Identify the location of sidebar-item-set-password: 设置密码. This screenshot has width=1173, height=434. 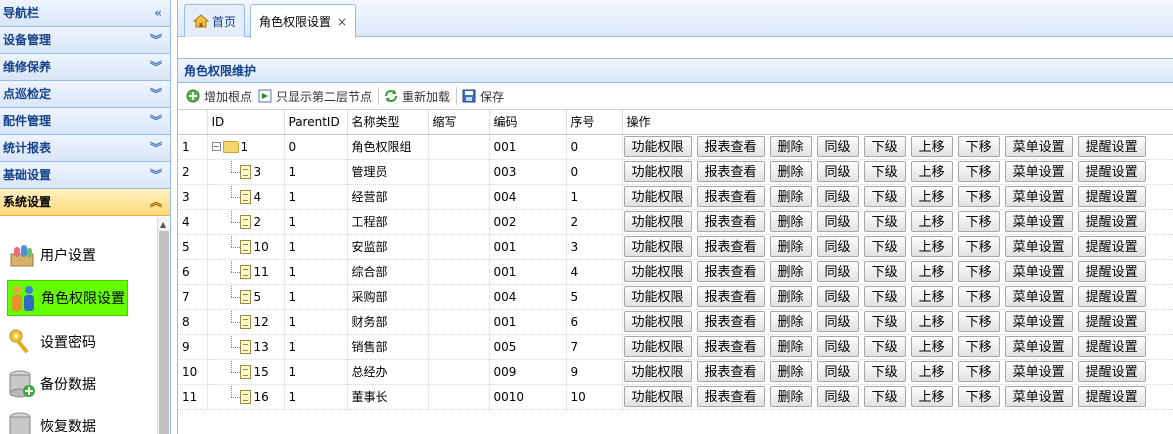
(51, 342).